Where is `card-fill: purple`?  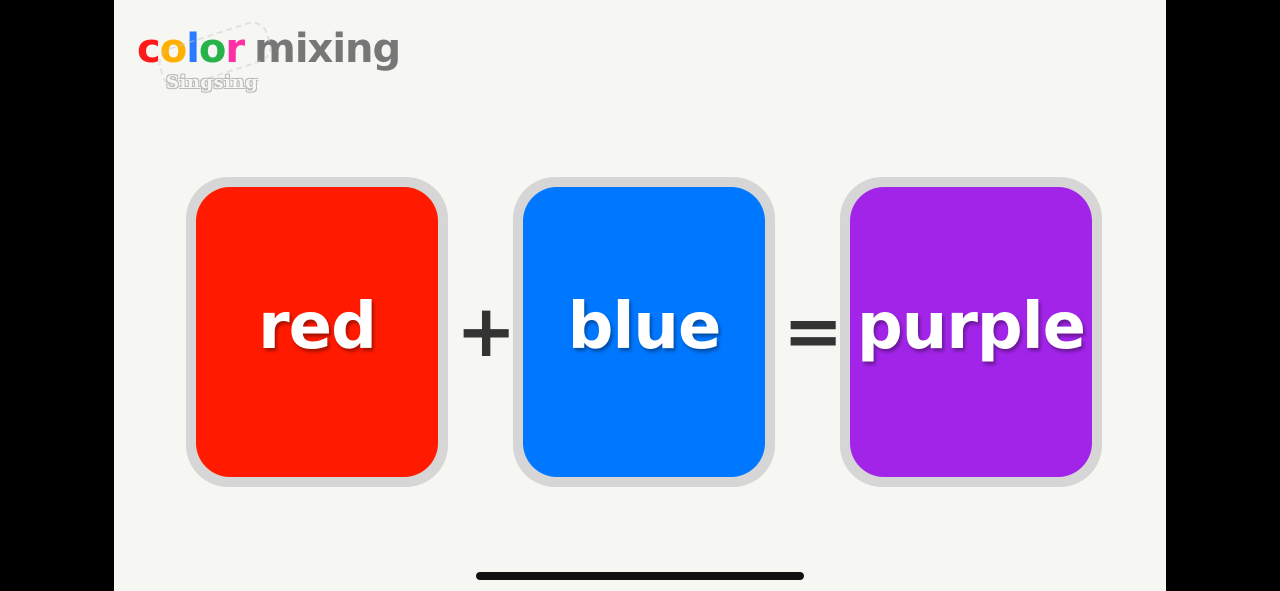
card-fill: purple is located at coordinates (971, 332).